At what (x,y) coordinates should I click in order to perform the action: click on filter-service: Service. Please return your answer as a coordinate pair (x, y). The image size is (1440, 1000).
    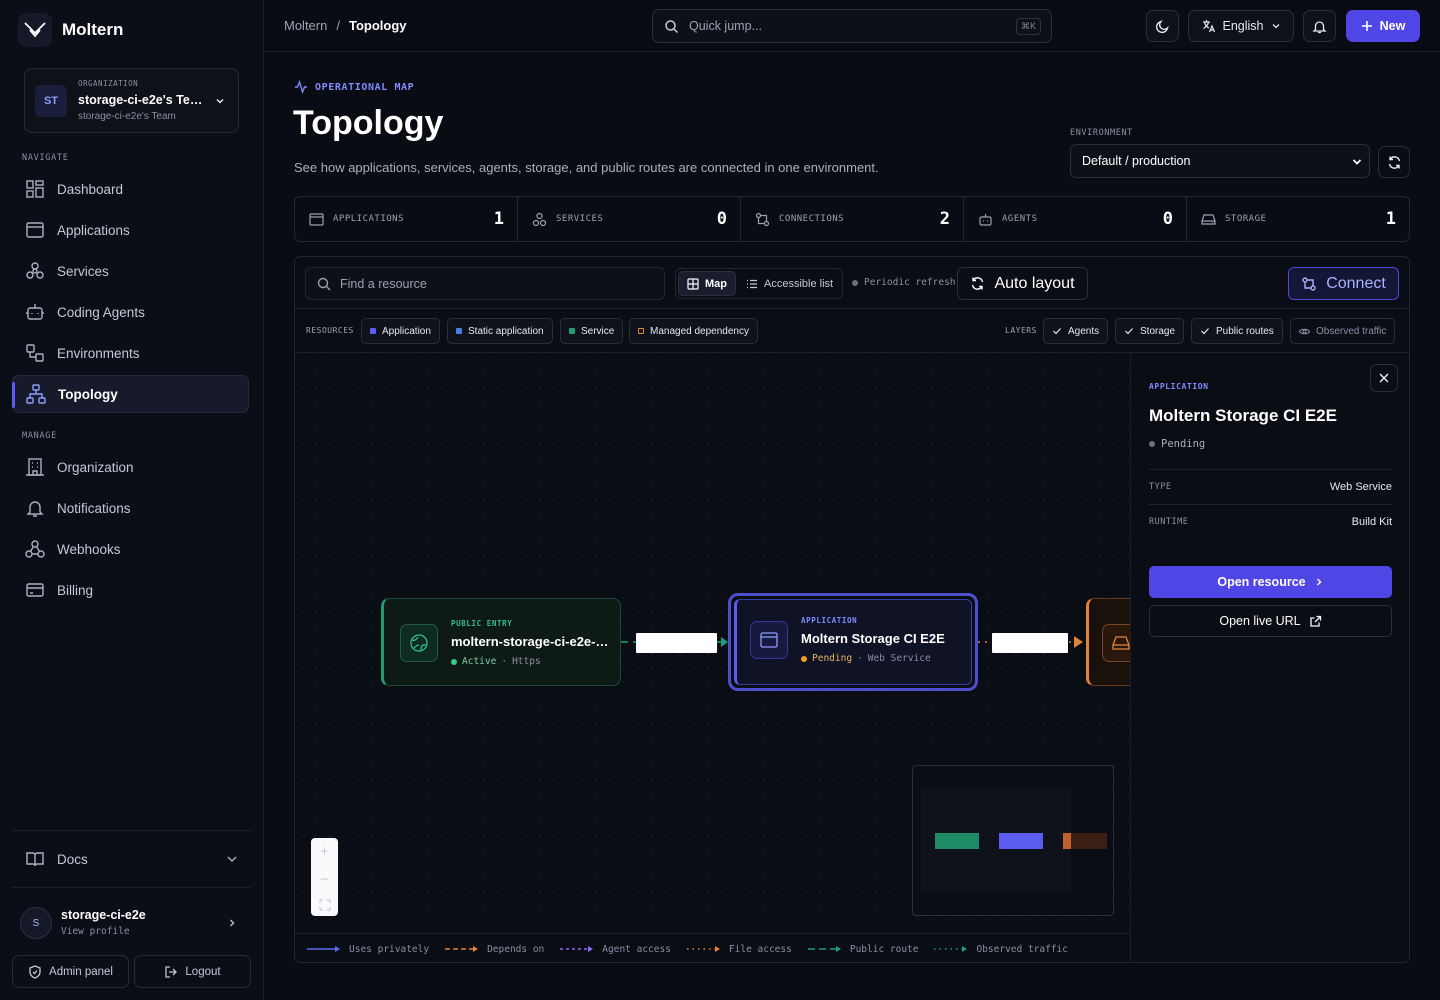
    Looking at the image, I should click on (592, 331).